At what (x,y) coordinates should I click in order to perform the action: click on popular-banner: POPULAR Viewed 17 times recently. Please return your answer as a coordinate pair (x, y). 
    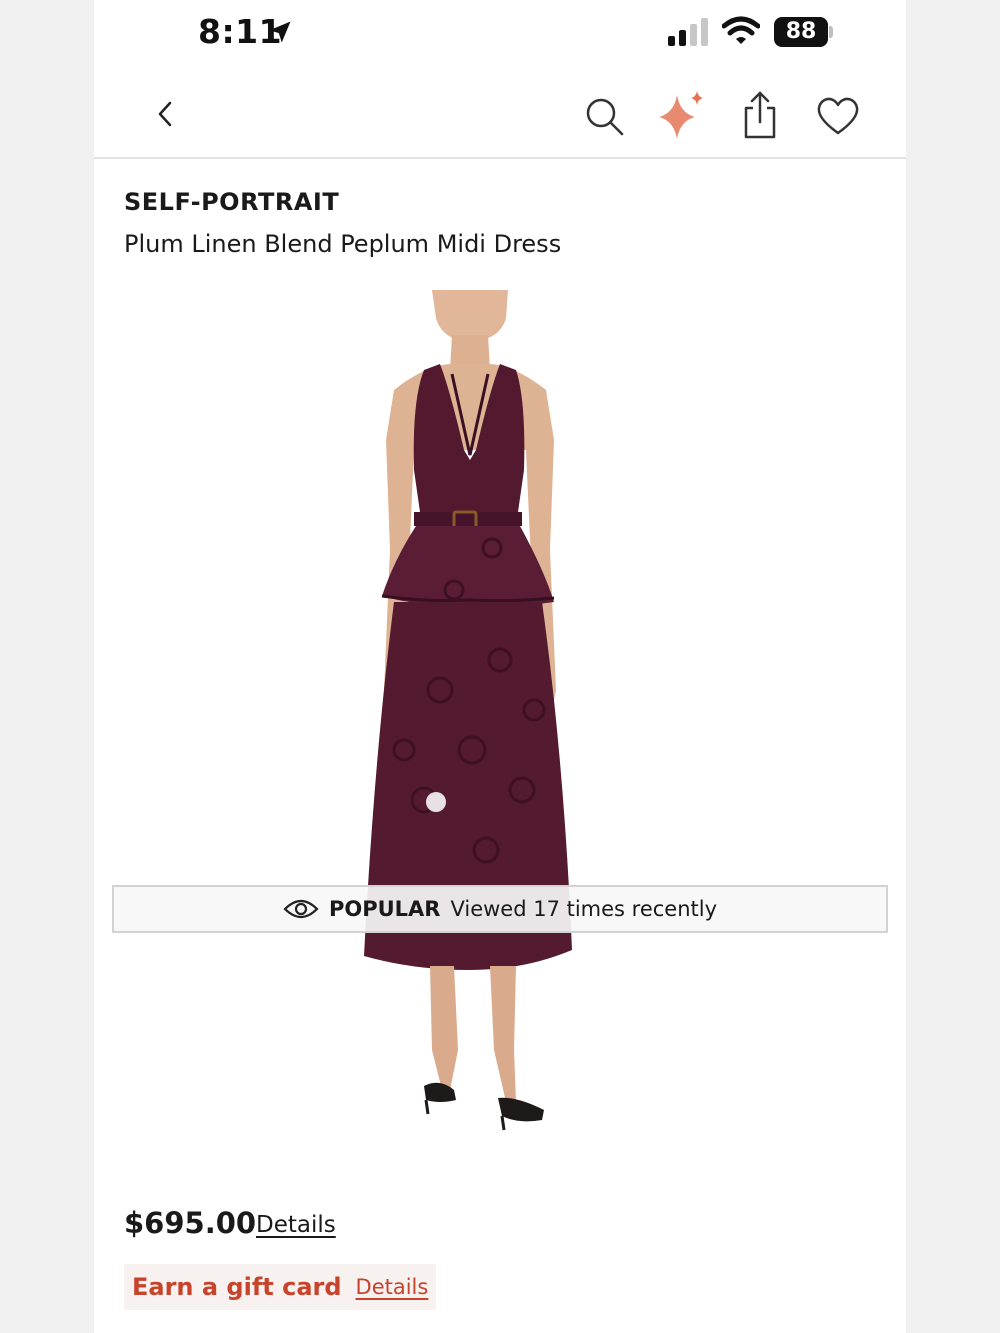
    Looking at the image, I should click on (500, 909).